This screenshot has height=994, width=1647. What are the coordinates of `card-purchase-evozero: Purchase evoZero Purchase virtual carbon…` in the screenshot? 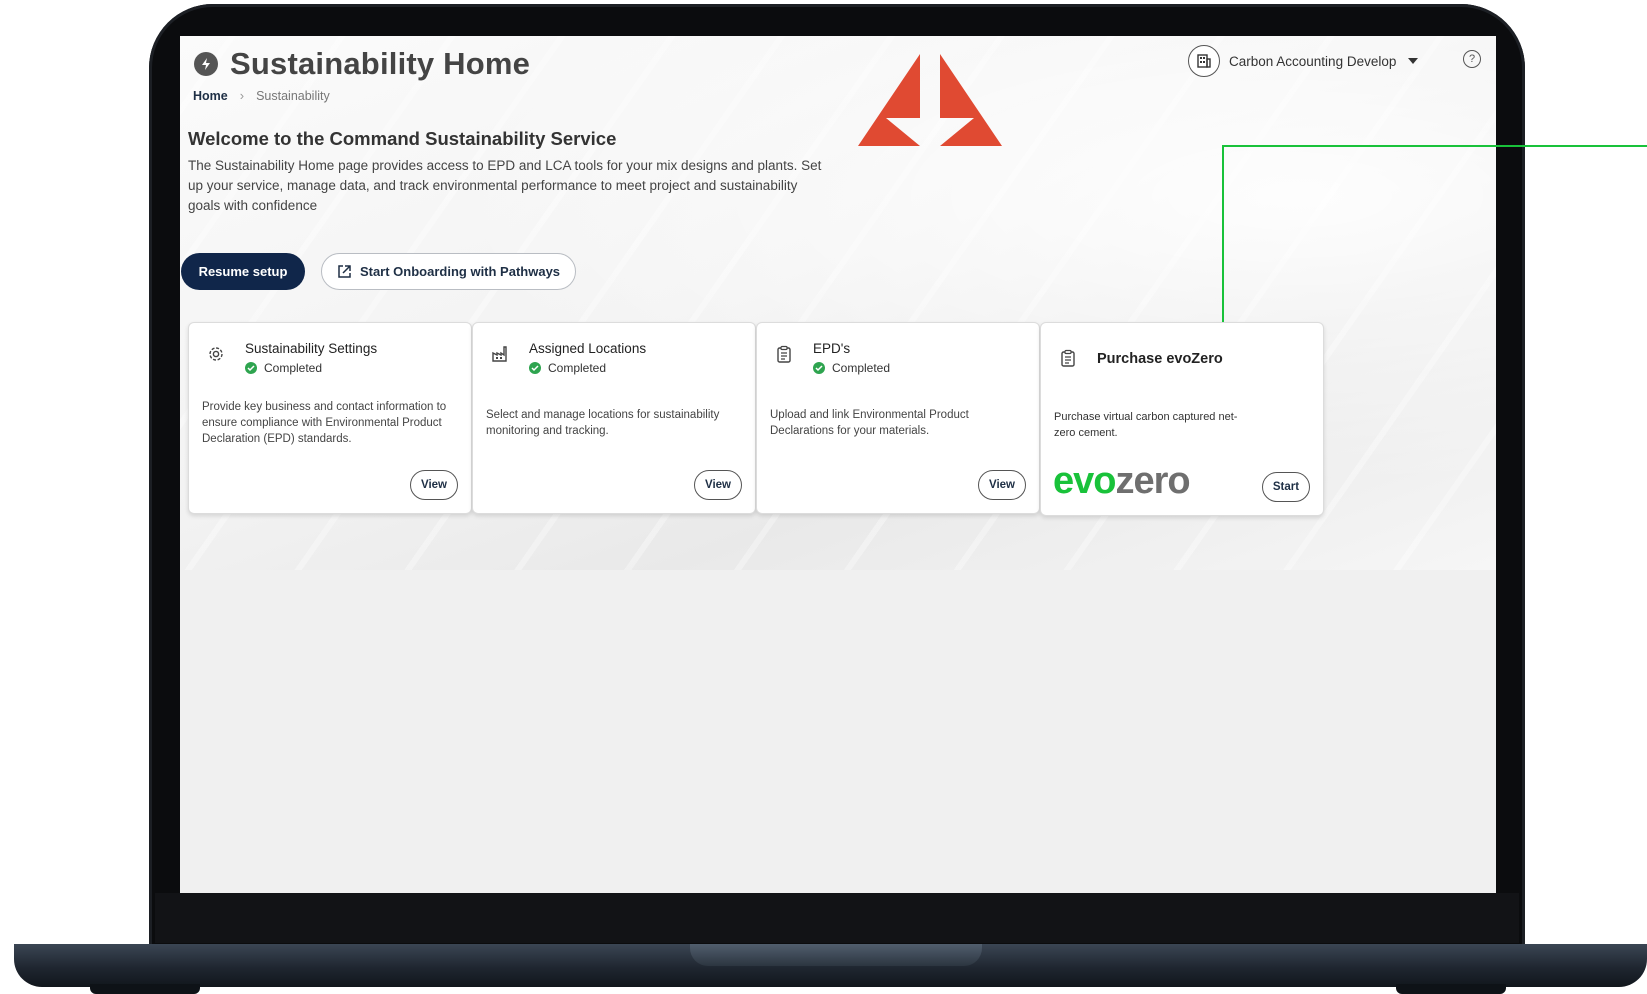 It's located at (1182, 419).